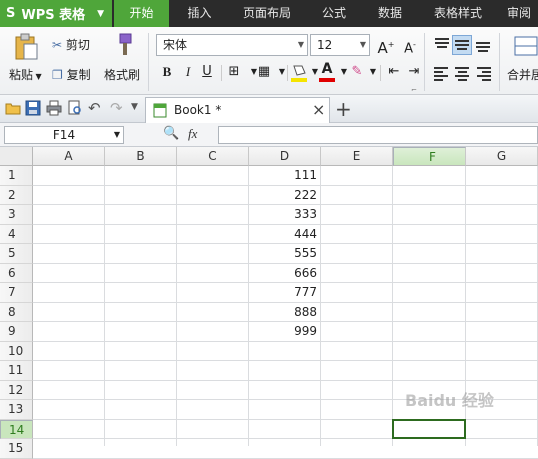 This screenshot has height=459, width=538. I want to click on copy-icon: ❐, so click(57, 75).